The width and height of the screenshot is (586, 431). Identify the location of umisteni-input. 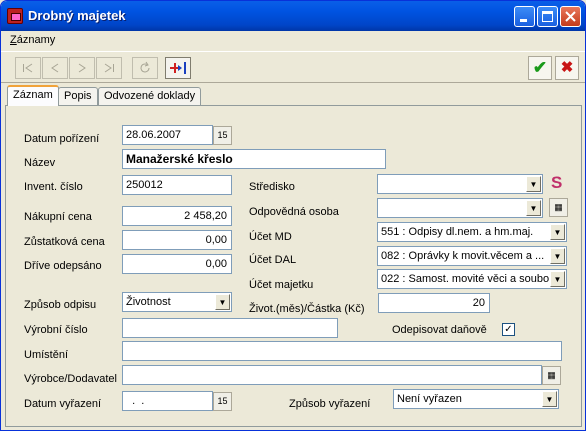
(342, 351).